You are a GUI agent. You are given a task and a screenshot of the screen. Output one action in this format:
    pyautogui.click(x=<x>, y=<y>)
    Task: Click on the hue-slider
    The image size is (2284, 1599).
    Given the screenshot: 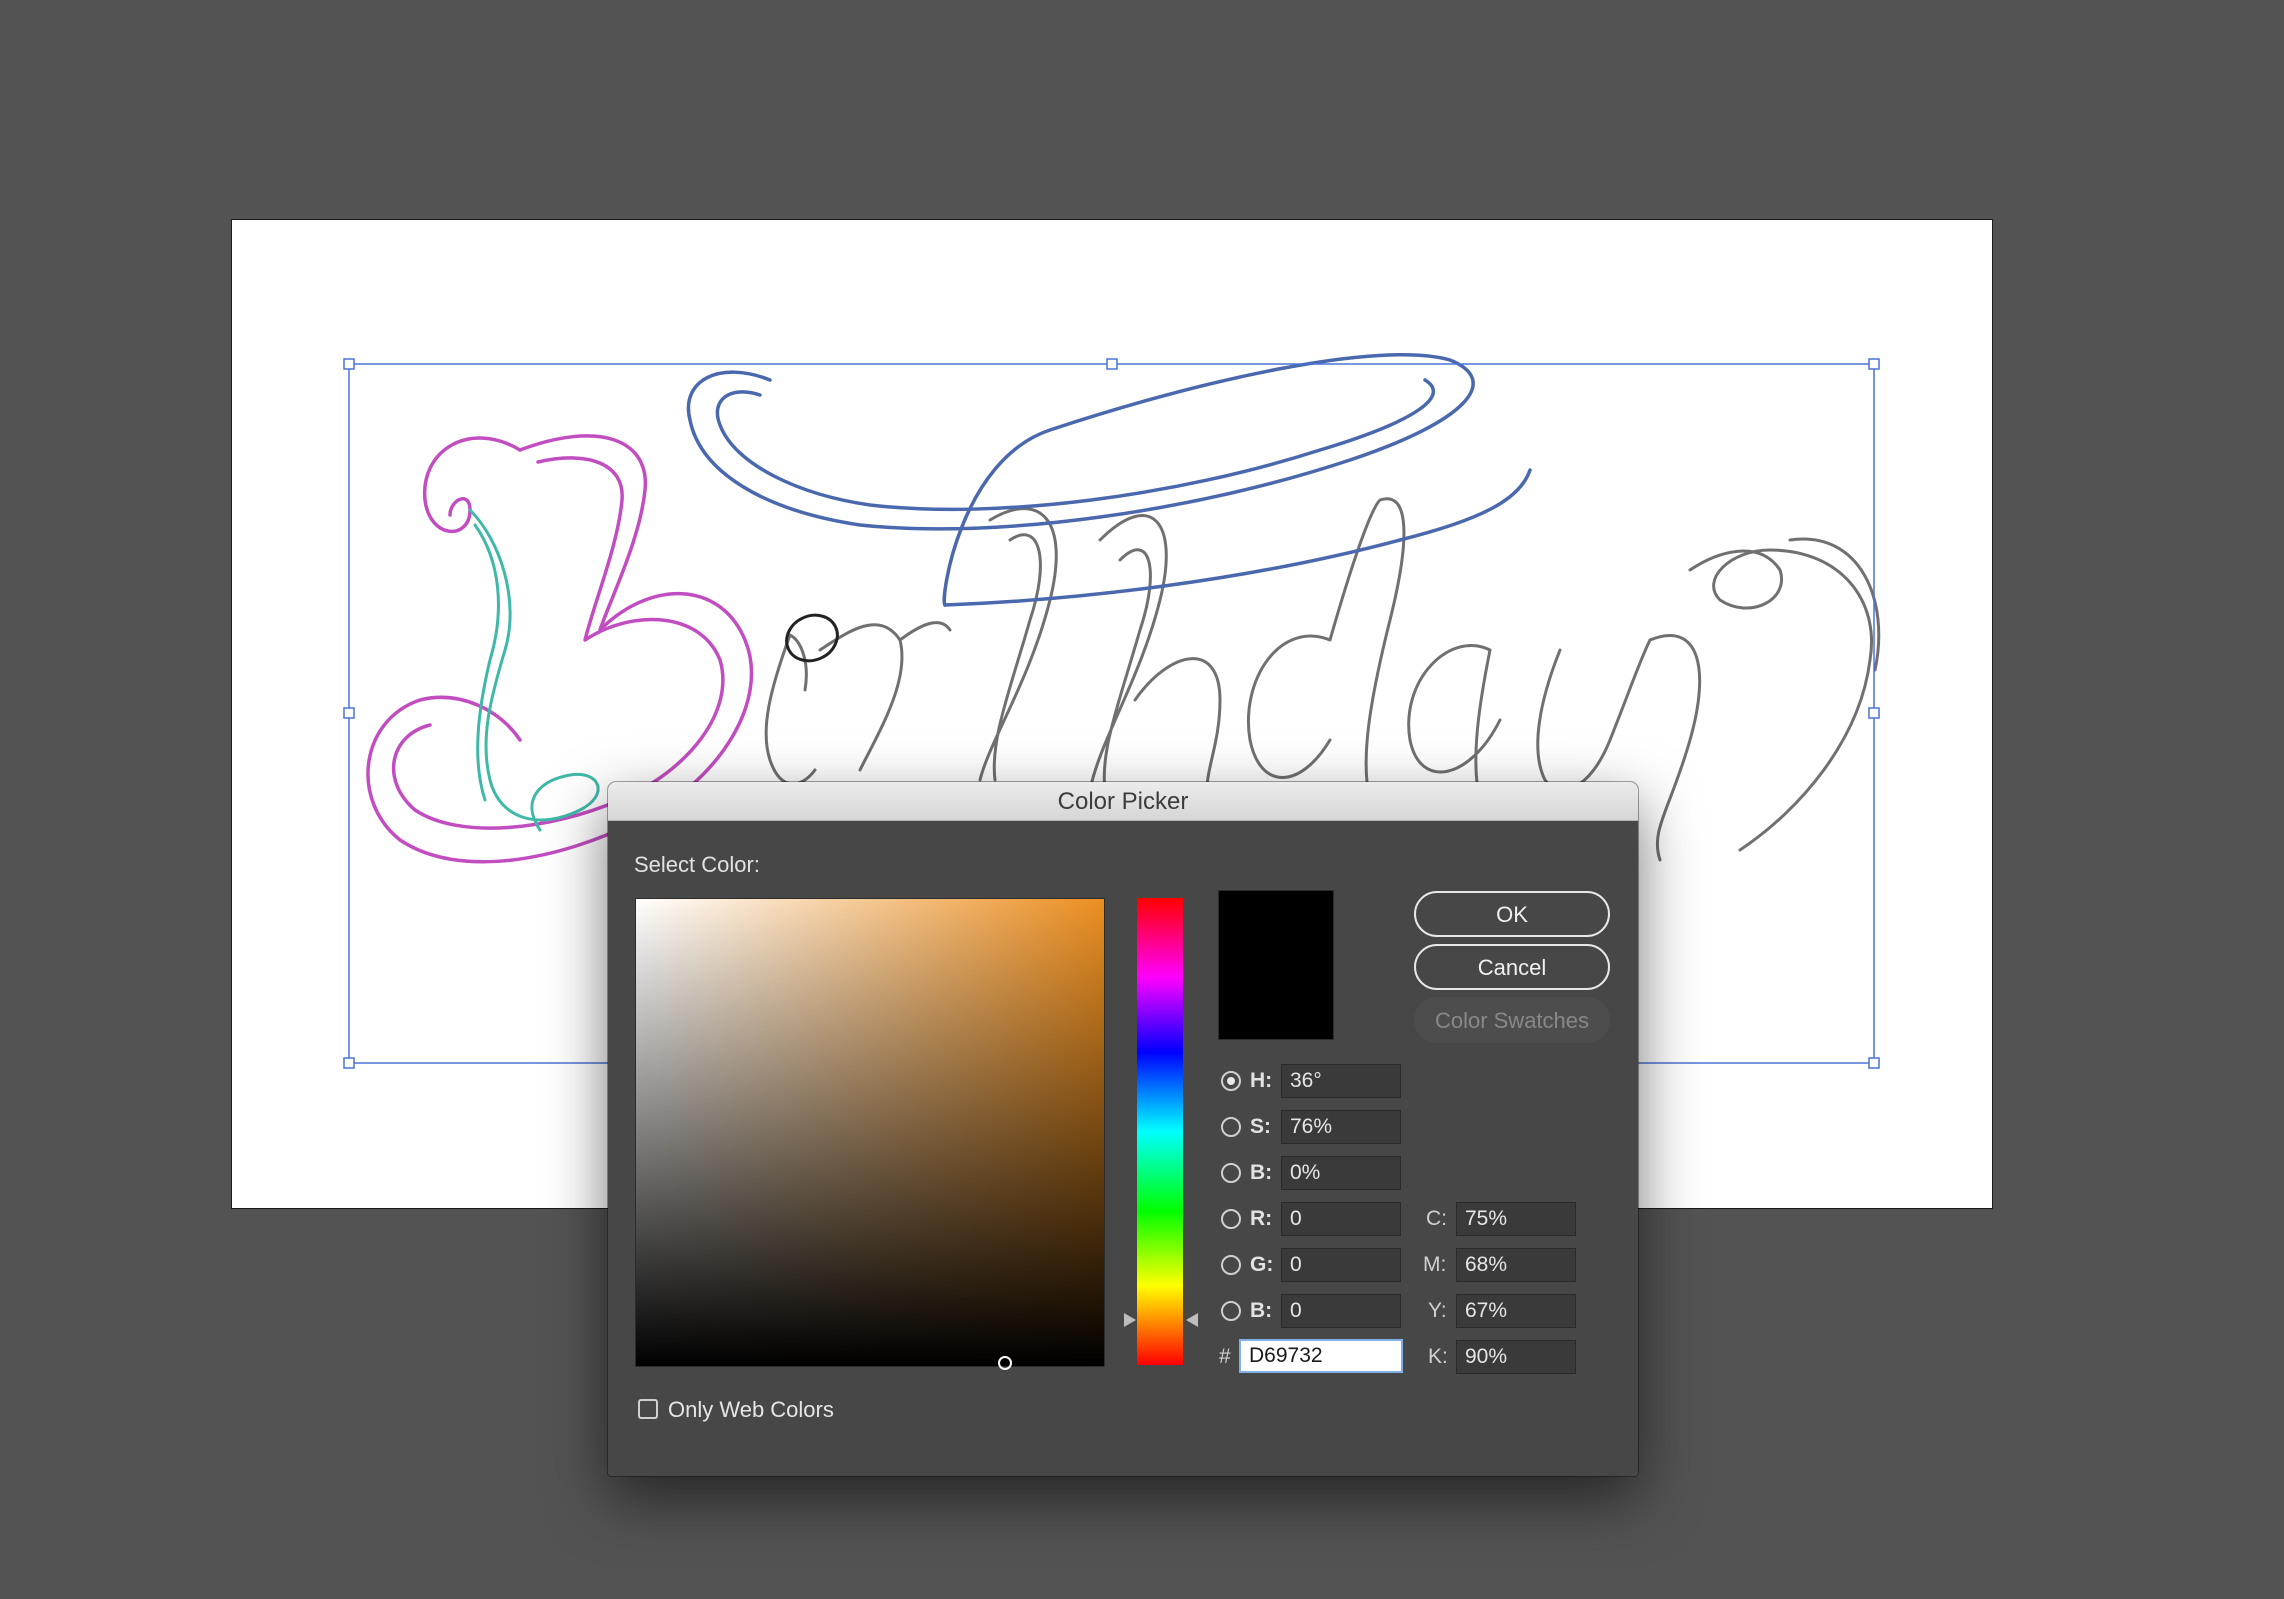 What is the action you would take?
    pyautogui.click(x=1160, y=1131)
    